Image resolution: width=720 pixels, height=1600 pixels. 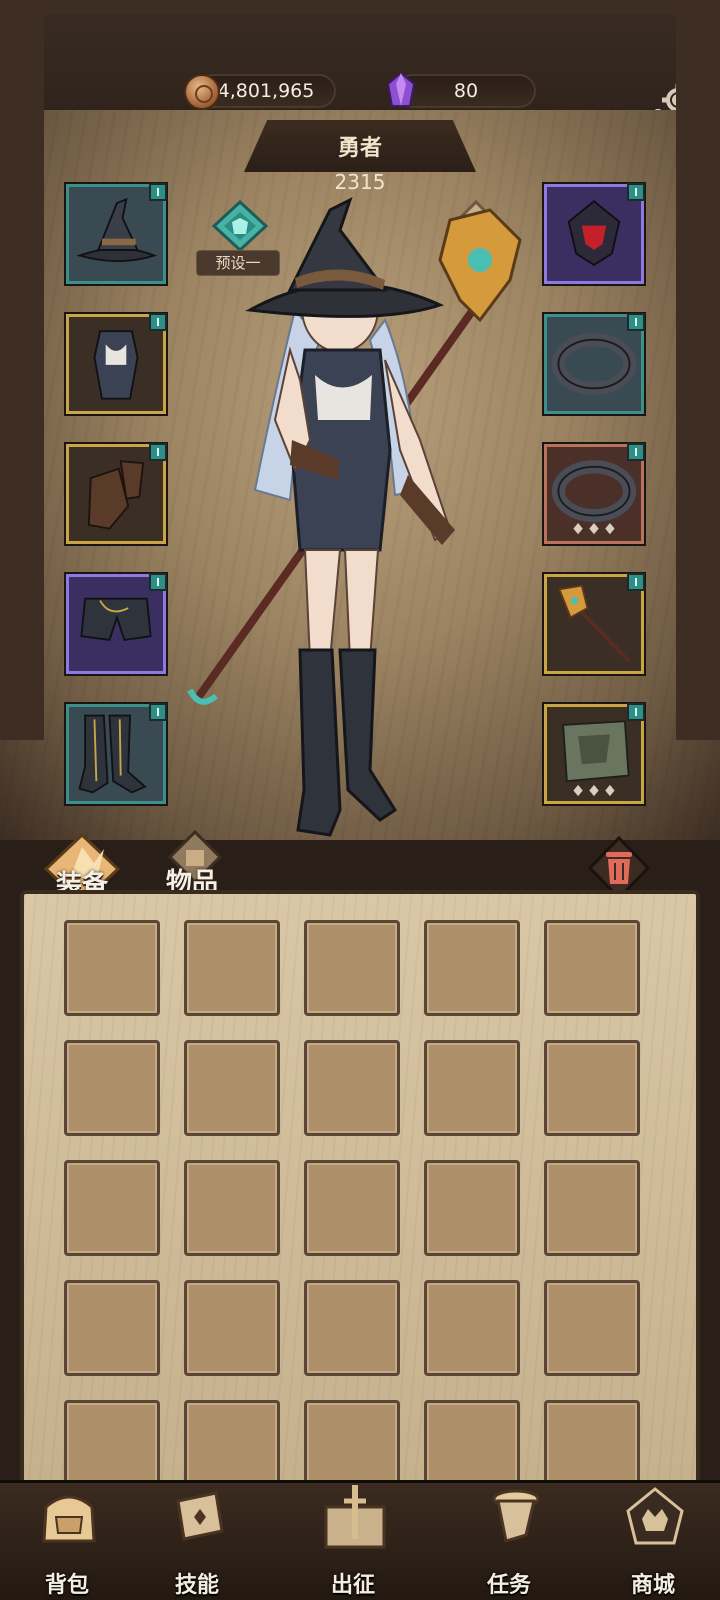 I want to click on dress-armor-icon, so click(x=116, y=365).